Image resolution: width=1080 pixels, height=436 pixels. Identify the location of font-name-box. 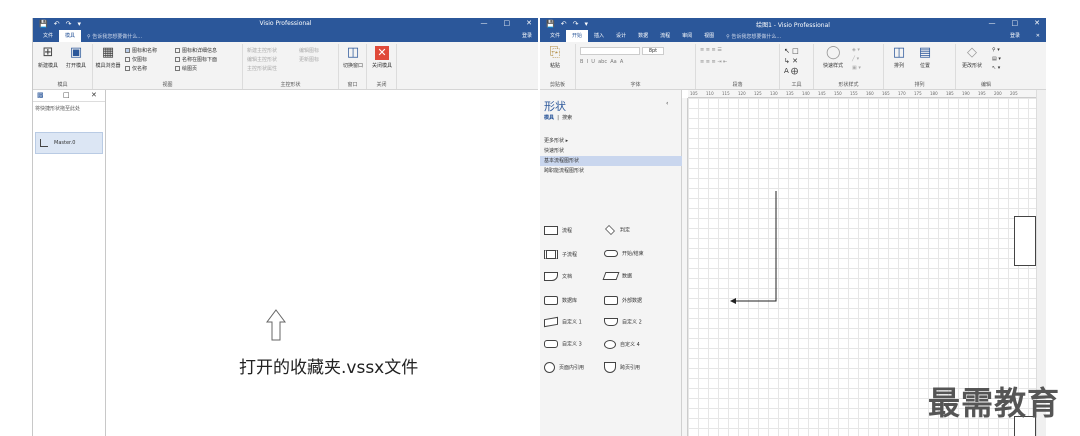
(610, 51).